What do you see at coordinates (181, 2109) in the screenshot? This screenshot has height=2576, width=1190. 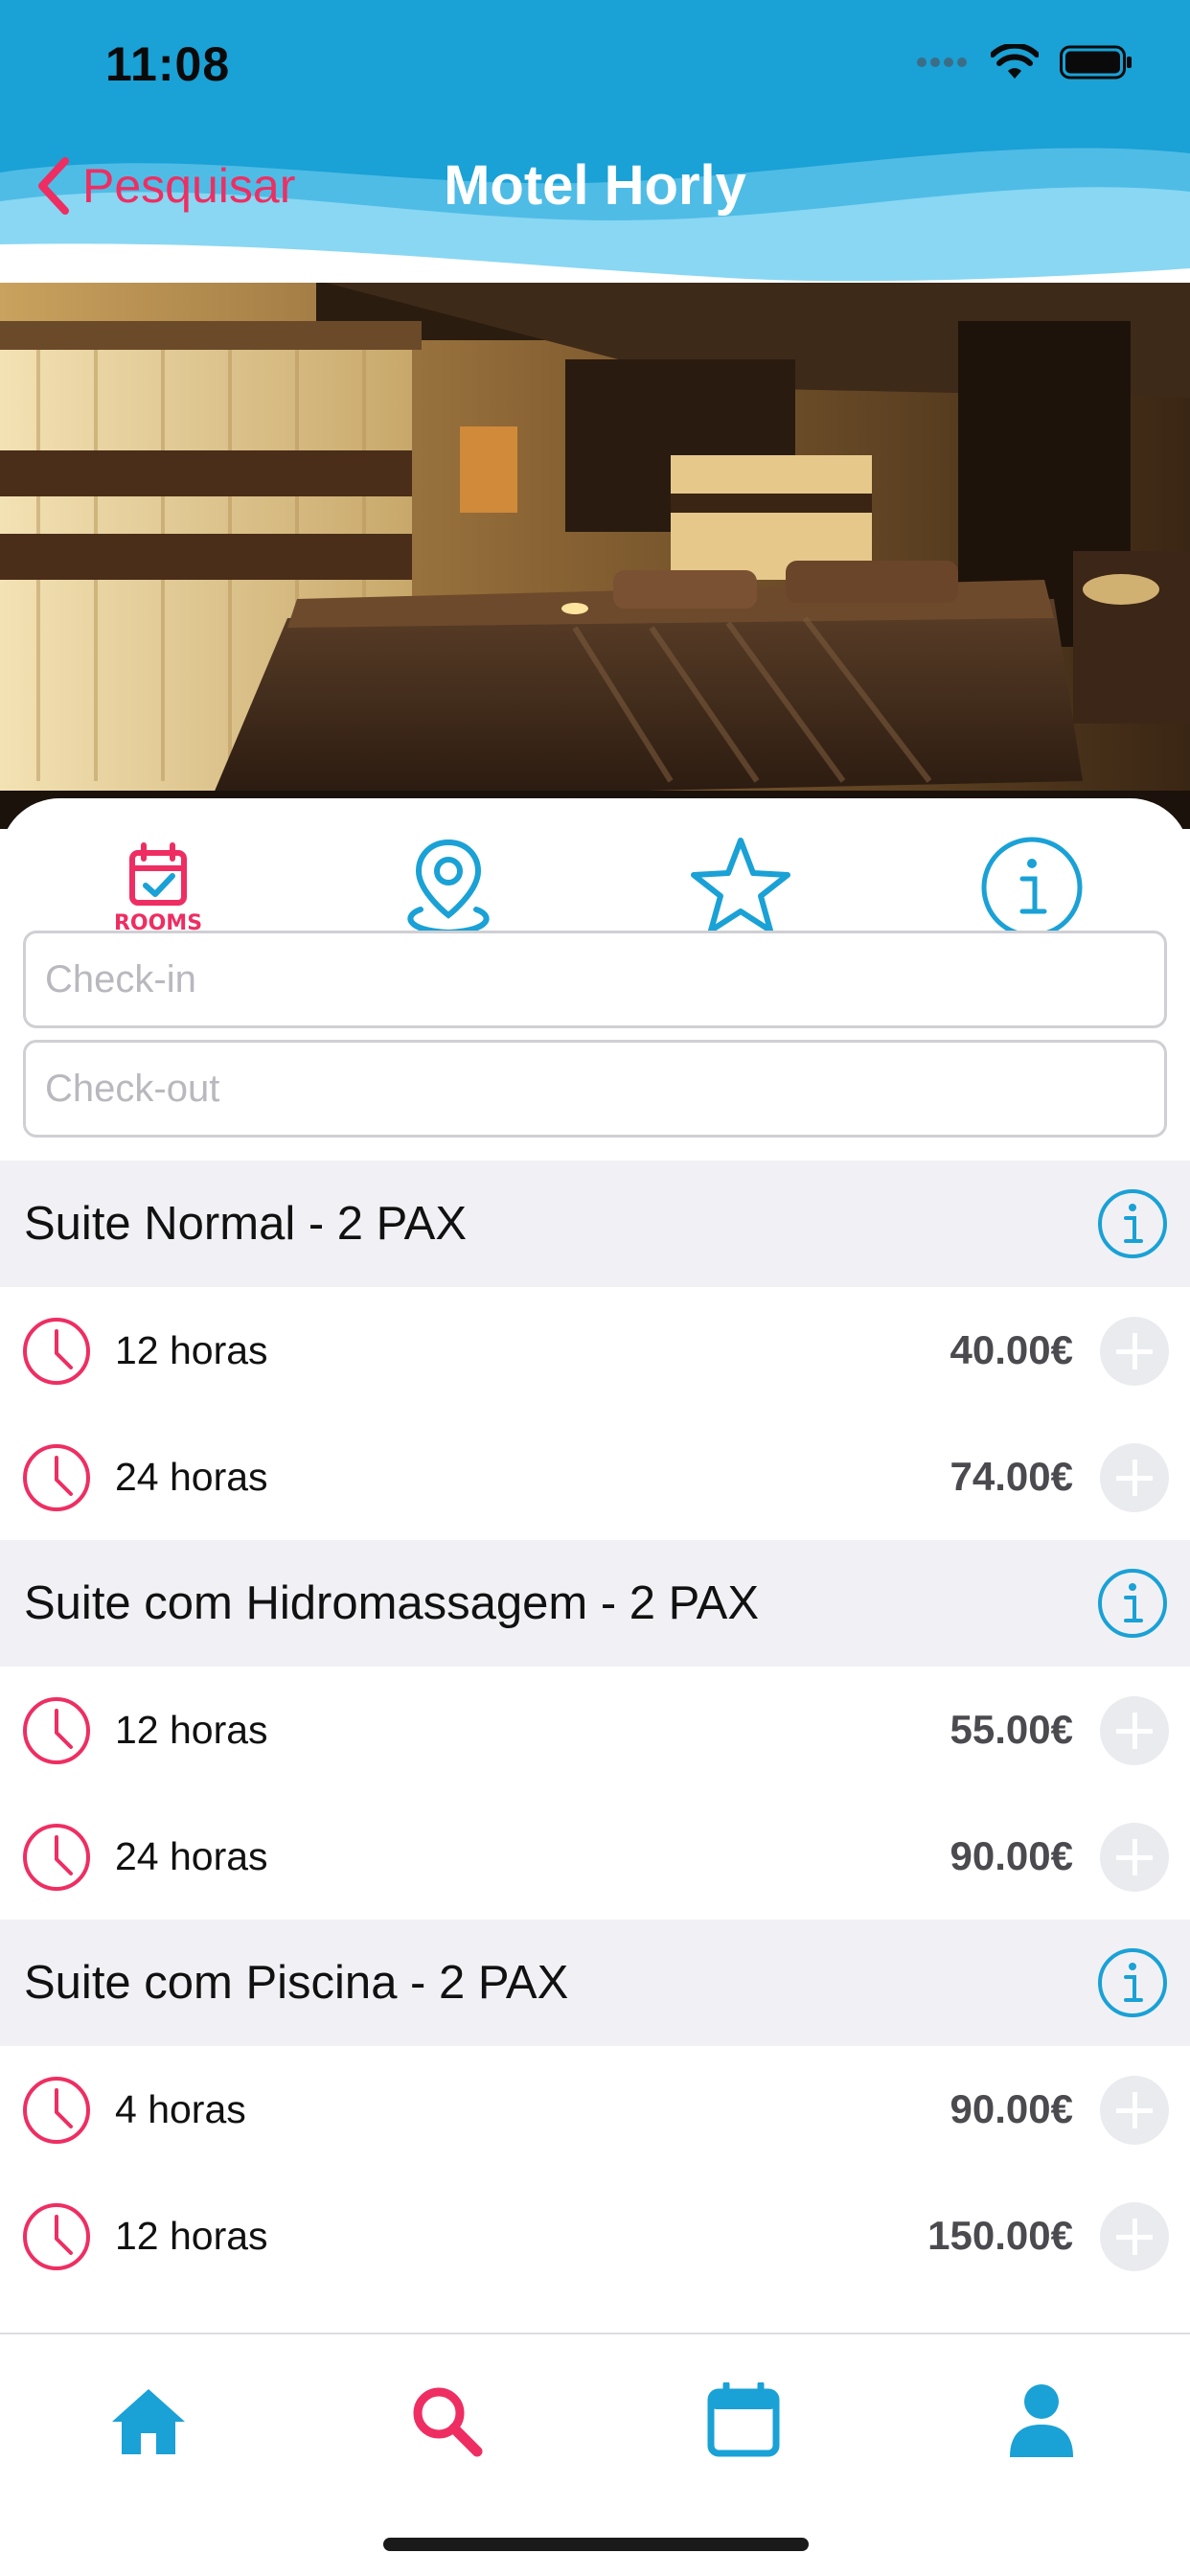 I see `rate-duration: 4 horas` at bounding box center [181, 2109].